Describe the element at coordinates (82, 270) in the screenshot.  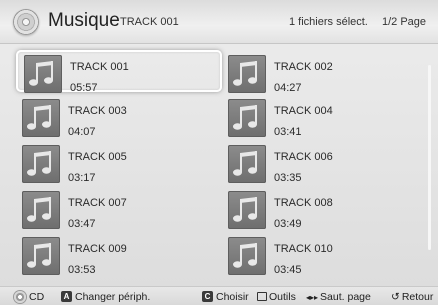
I see `track-duration: 03:53` at that location.